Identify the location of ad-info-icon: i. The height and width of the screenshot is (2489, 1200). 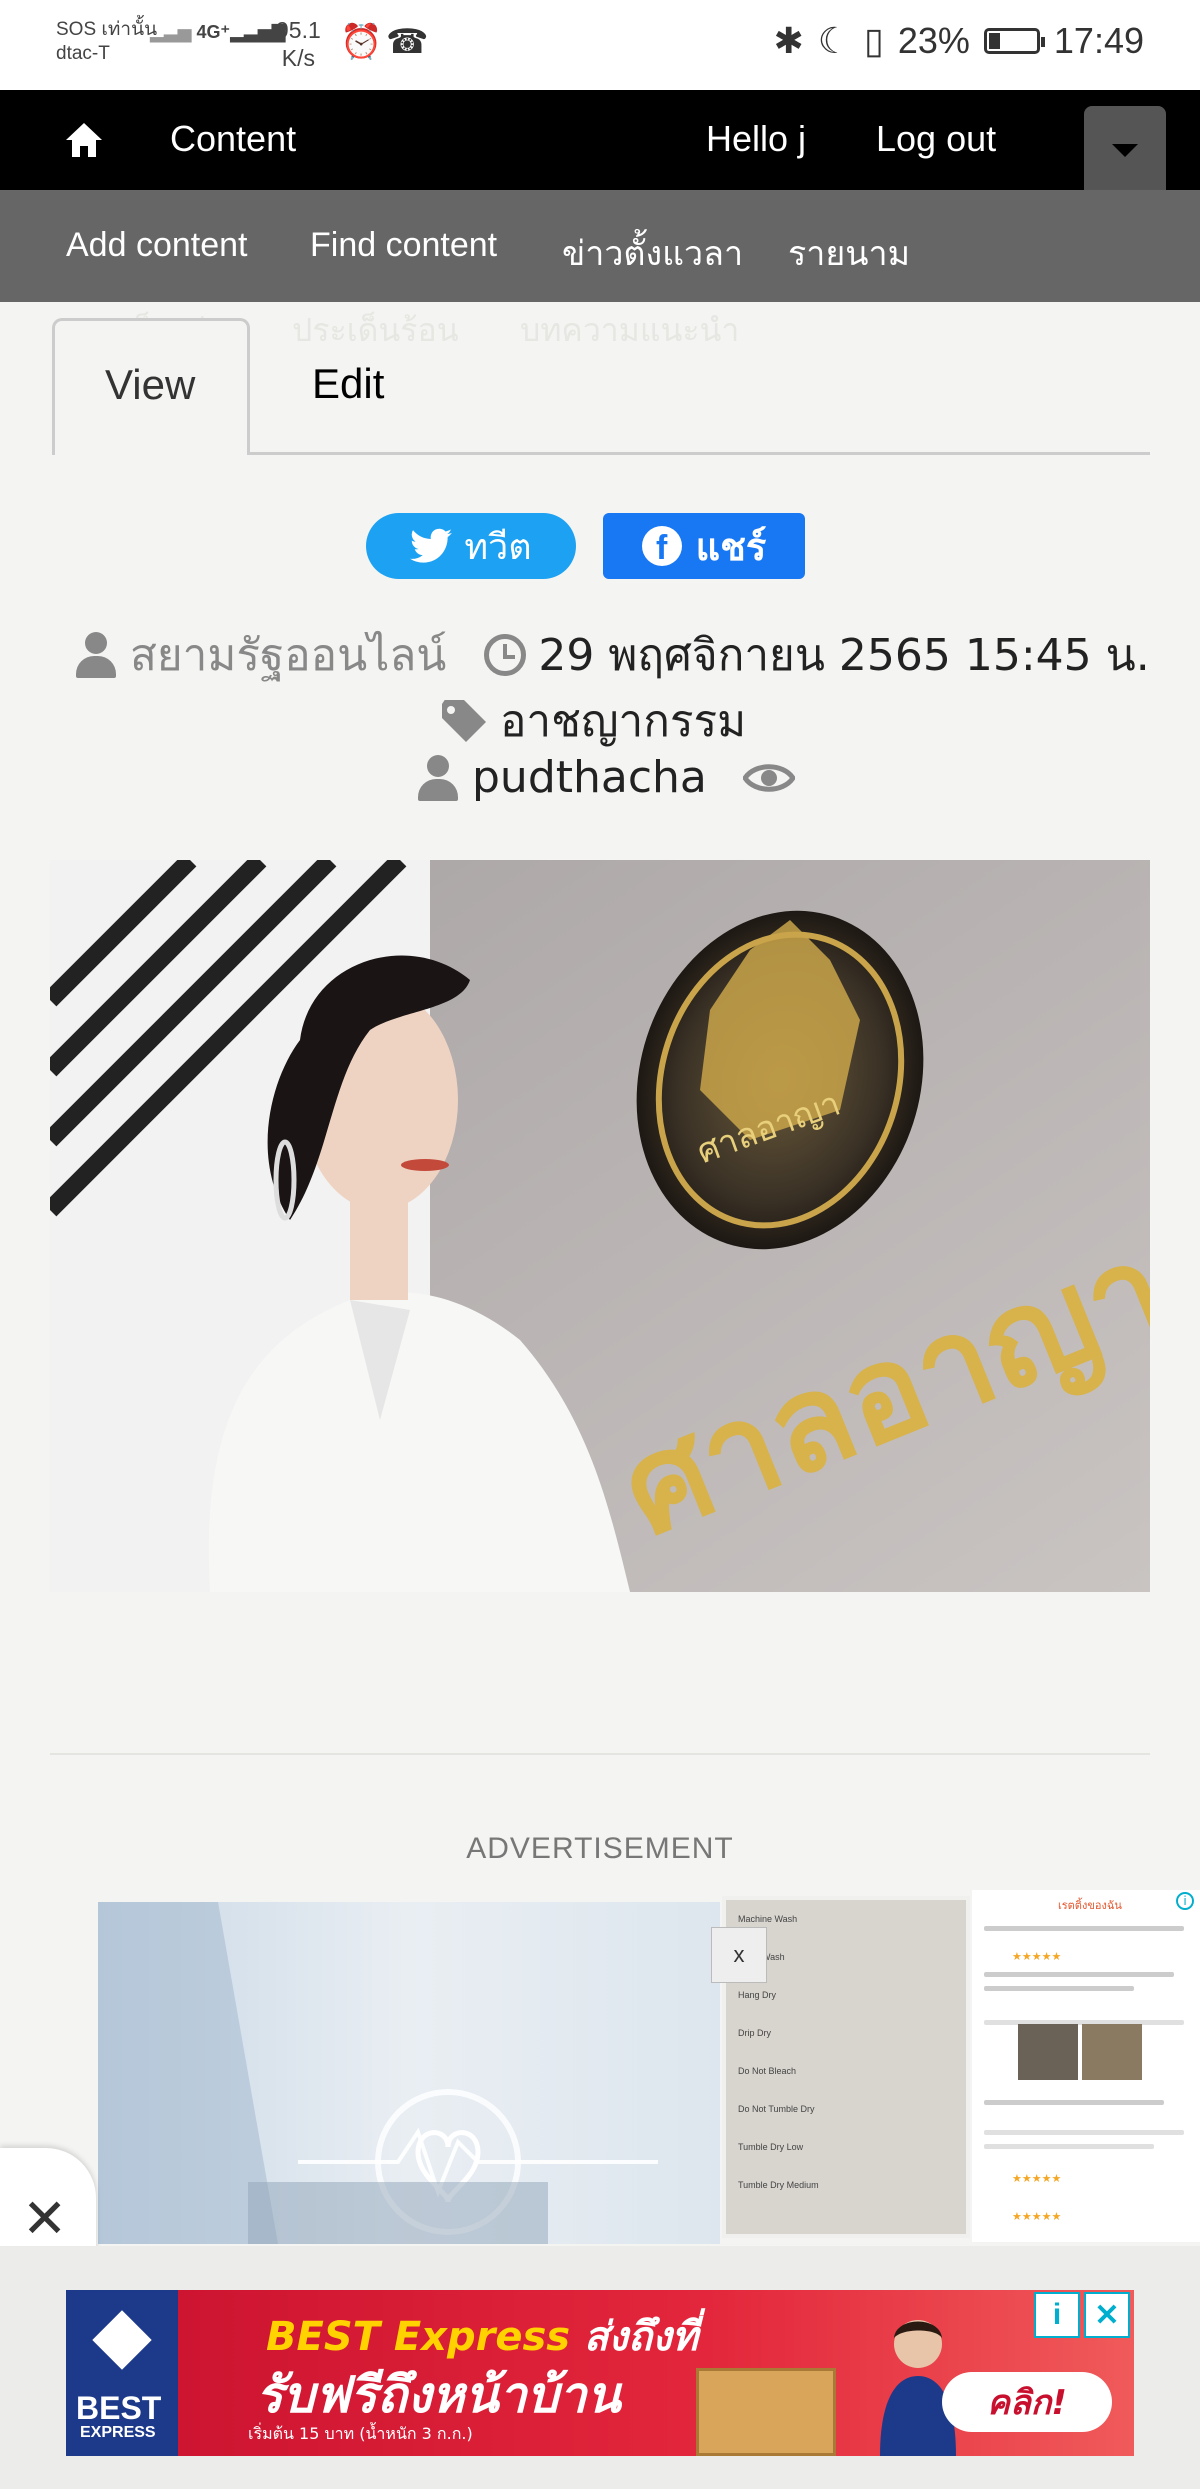
(1185, 1901).